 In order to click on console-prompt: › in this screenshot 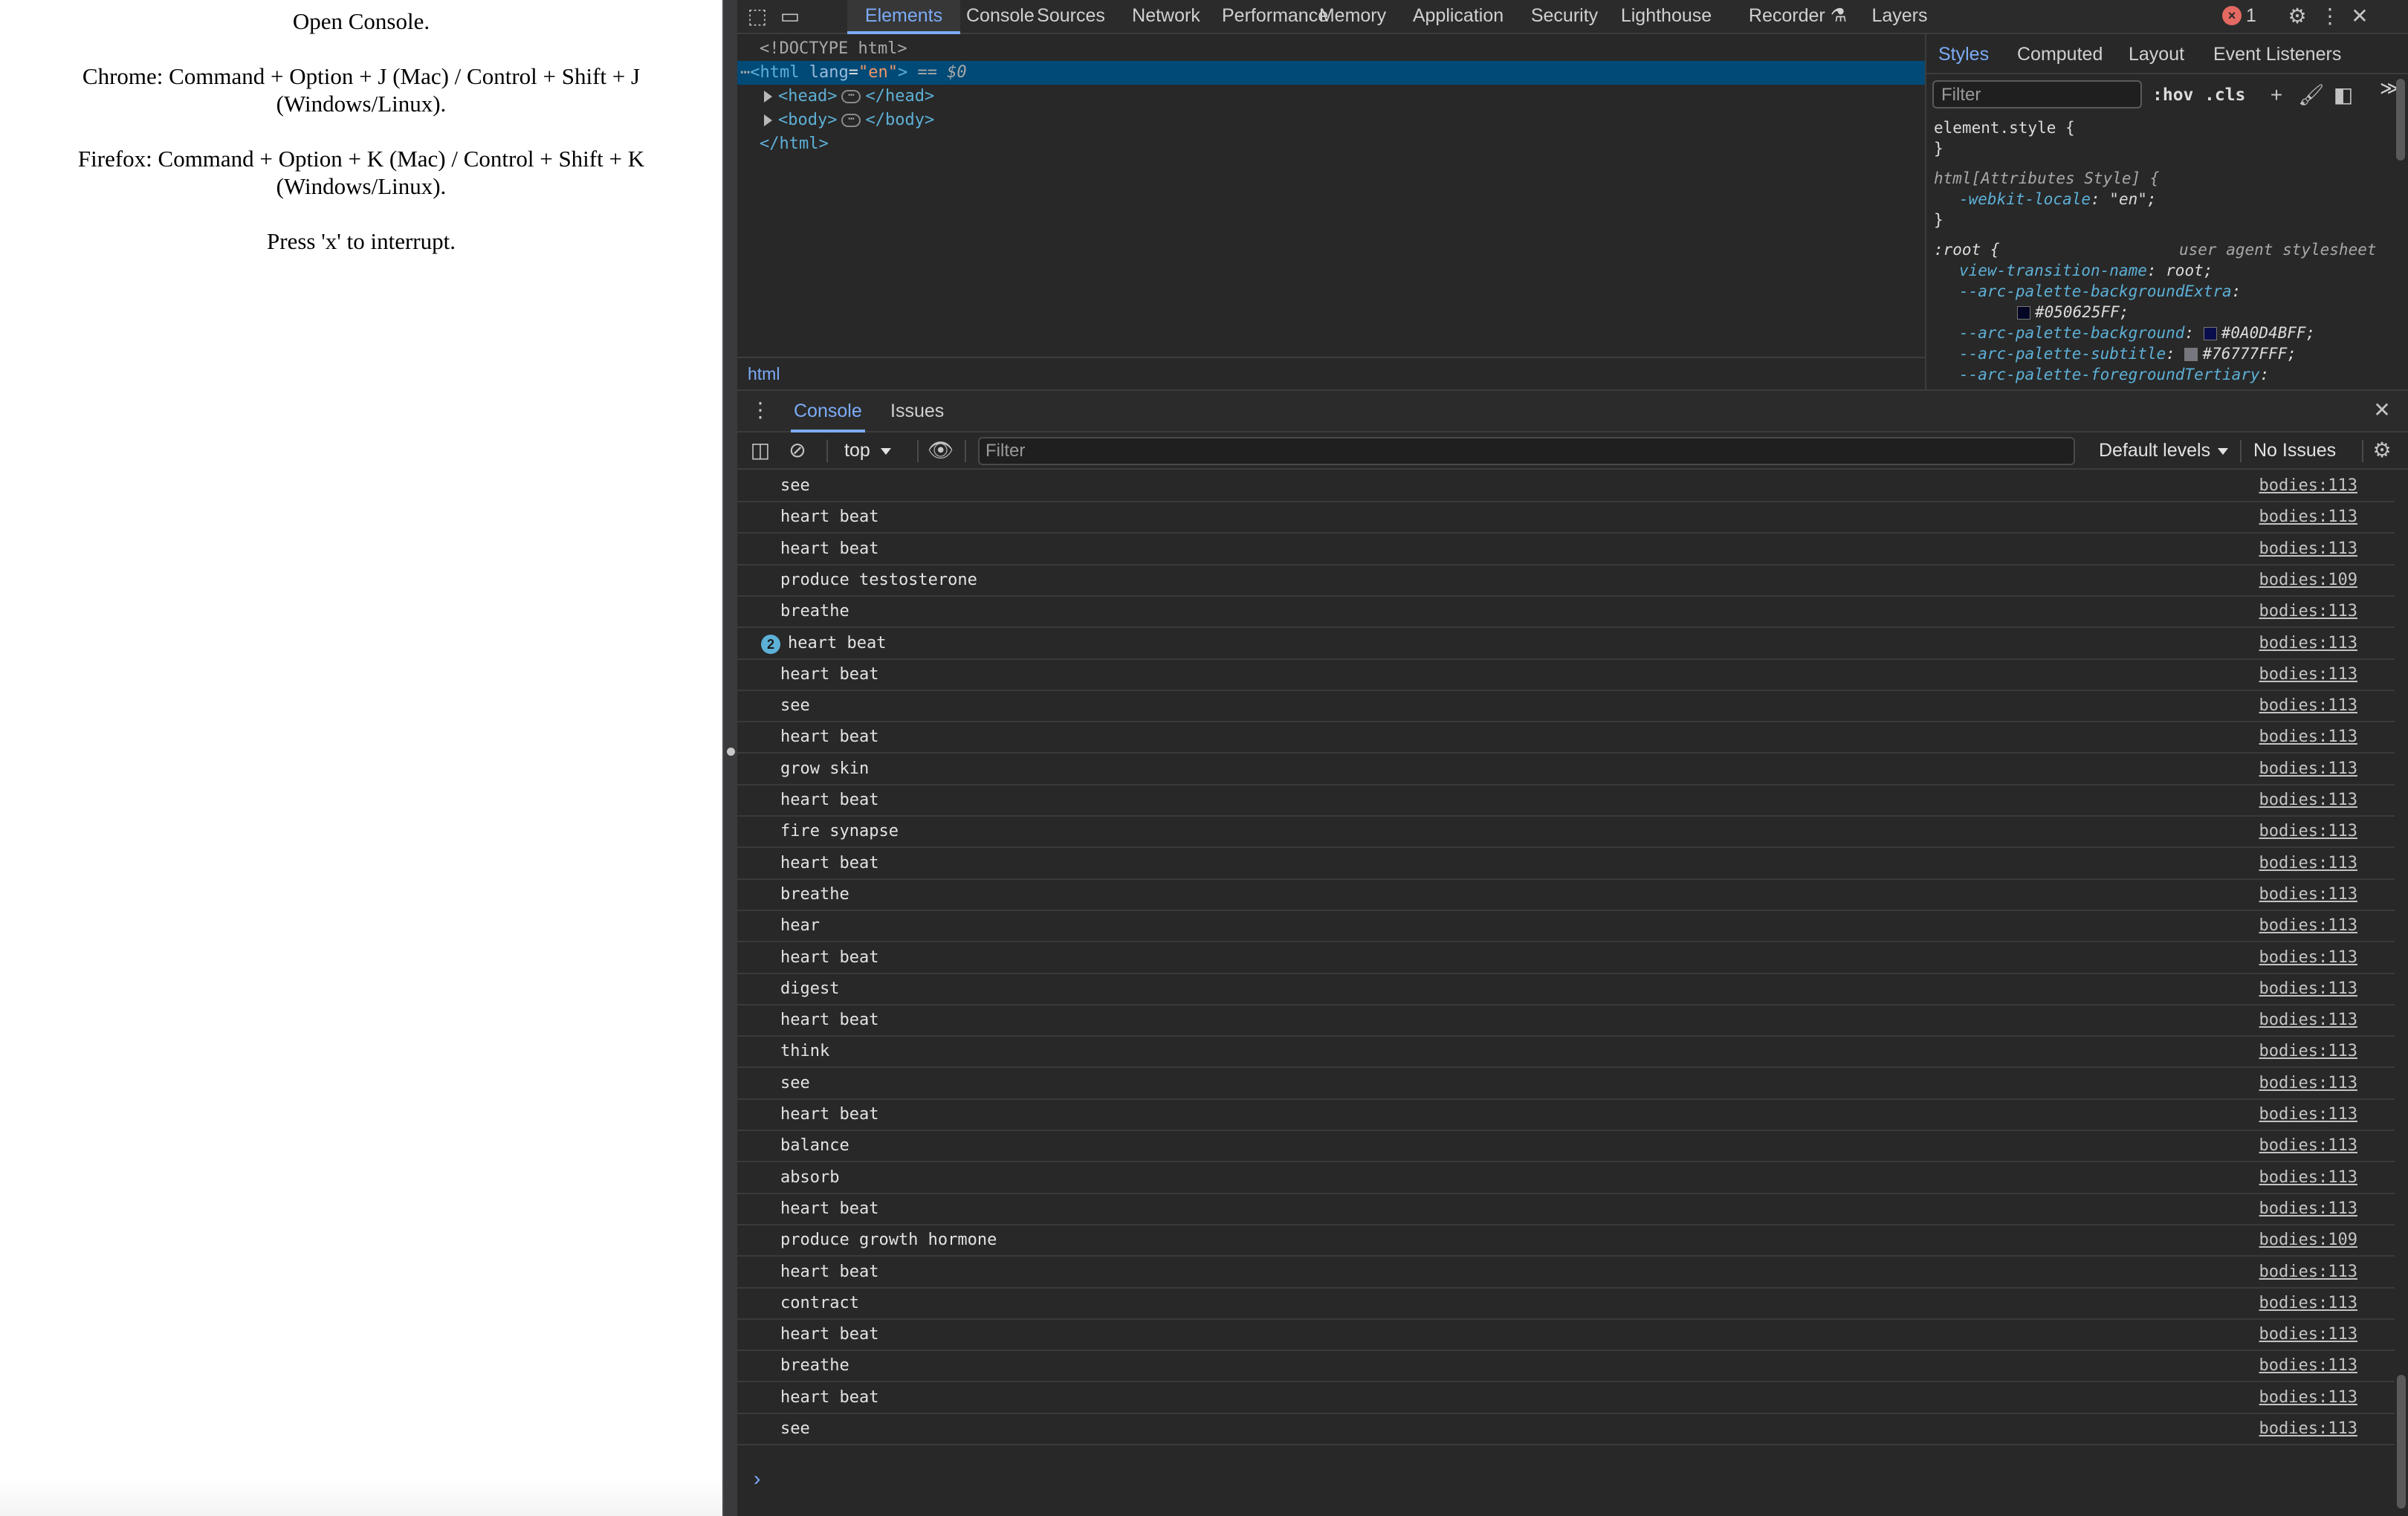, I will do `click(1566, 1479)`.